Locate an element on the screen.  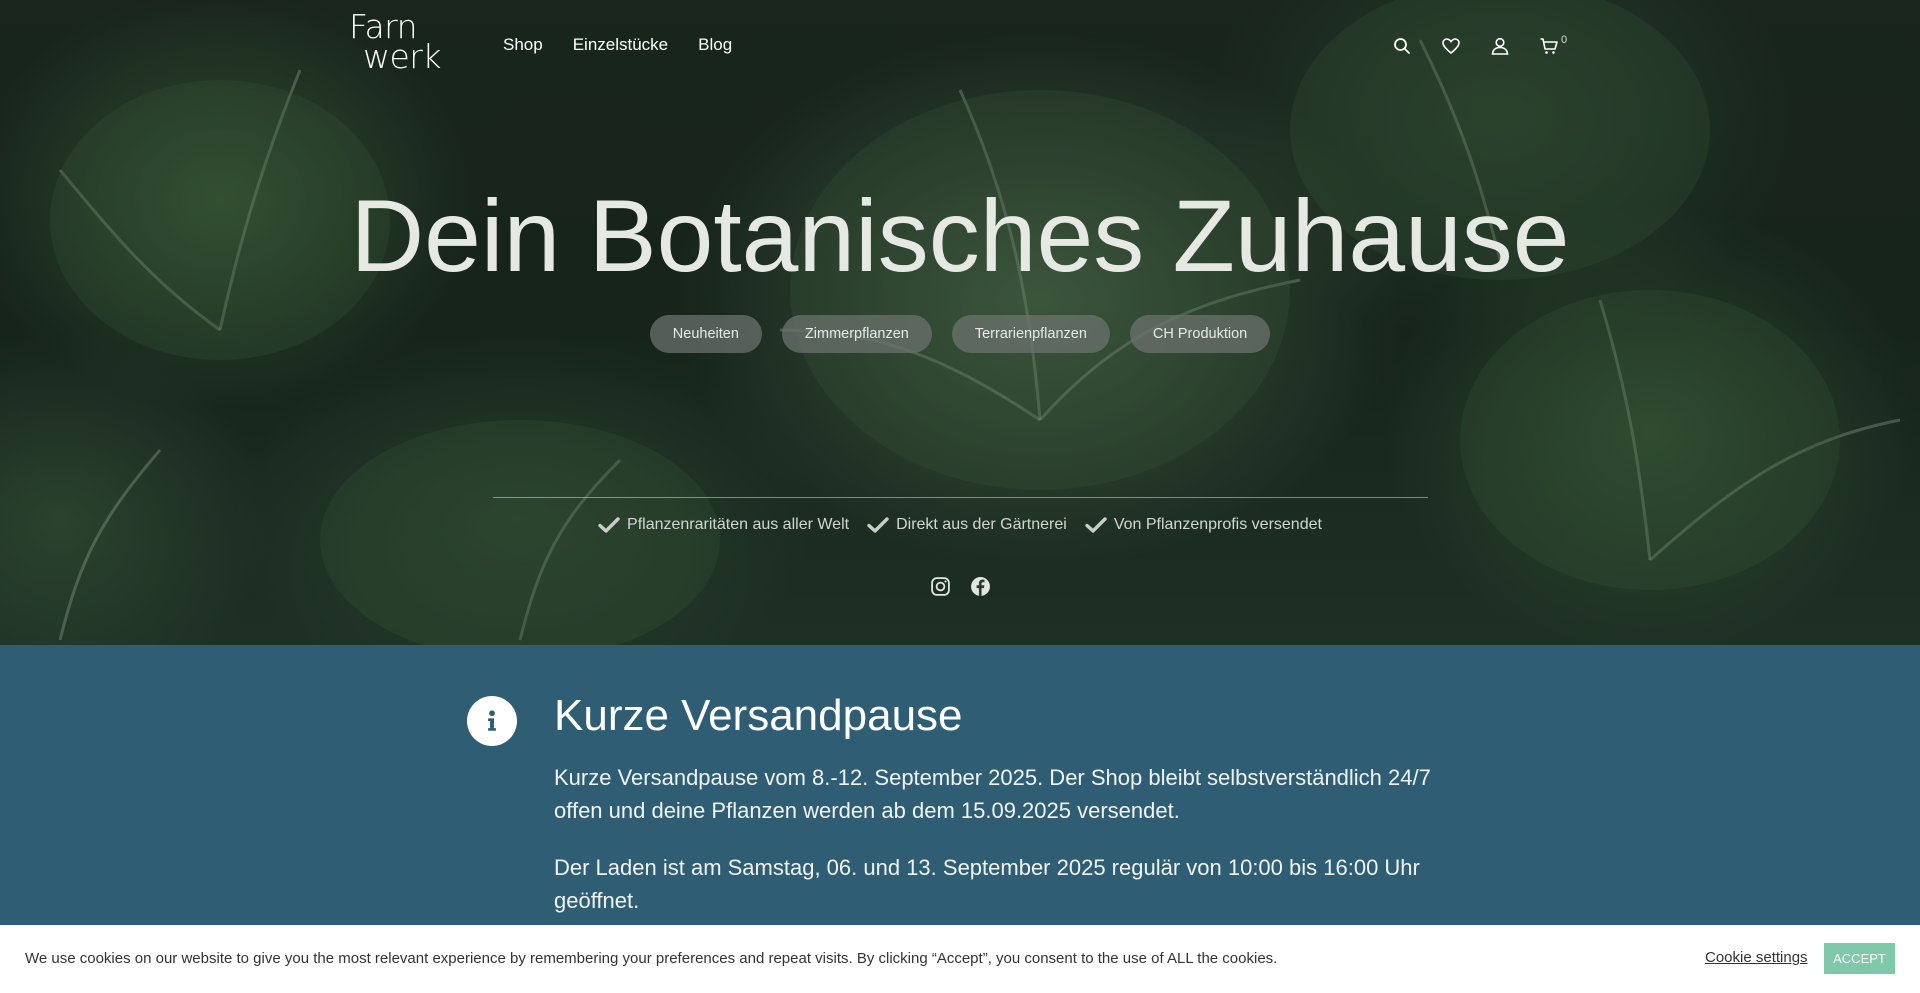
pill-terrarienpflanzen: Terrarienpflanzen is located at coordinates (1030, 334).